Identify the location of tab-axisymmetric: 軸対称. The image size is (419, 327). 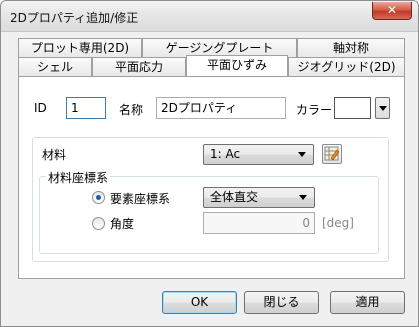
(351, 47).